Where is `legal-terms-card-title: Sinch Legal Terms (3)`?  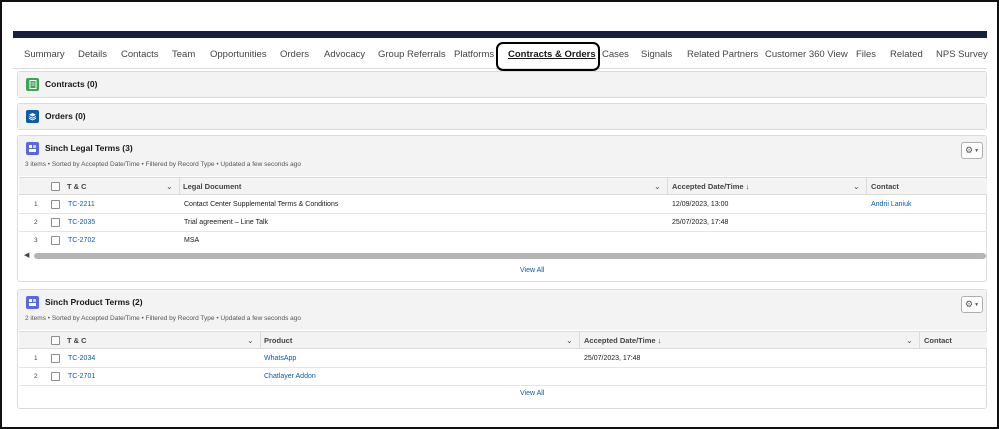 legal-terms-card-title: Sinch Legal Terms (3) is located at coordinates (89, 148).